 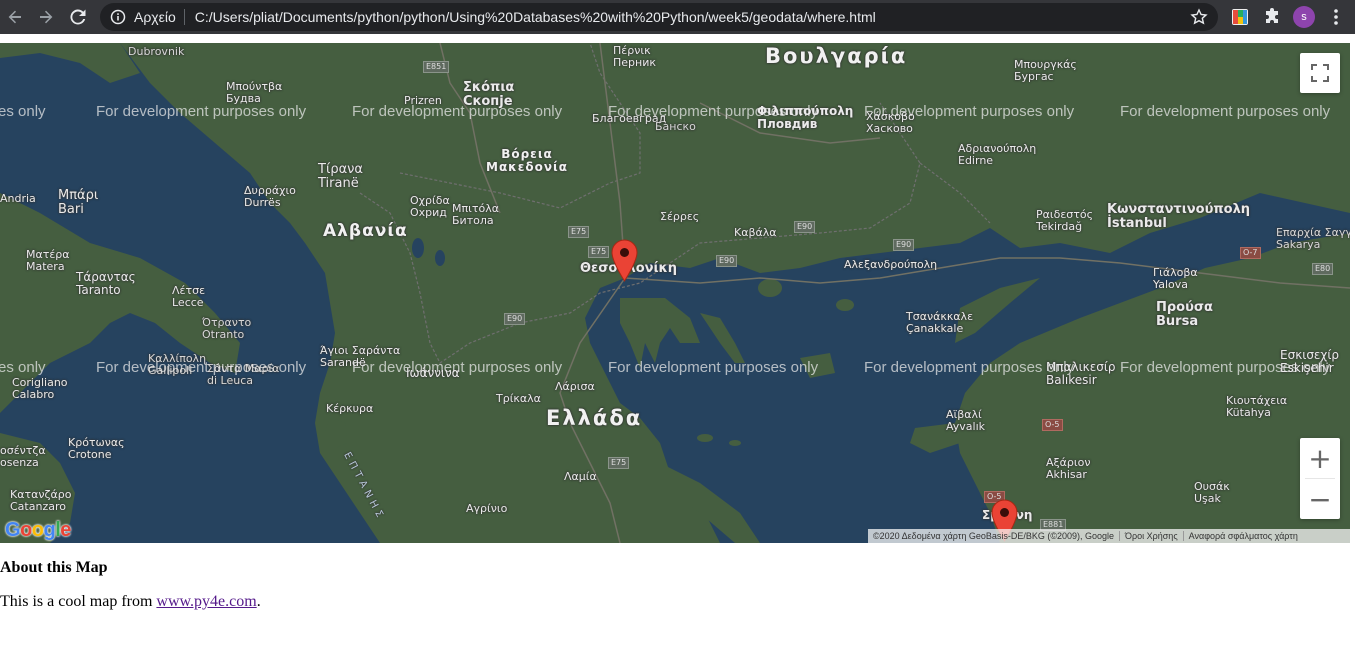 What do you see at coordinates (262, 202) in the screenshot?
I see `city-name-local: Durrës` at bounding box center [262, 202].